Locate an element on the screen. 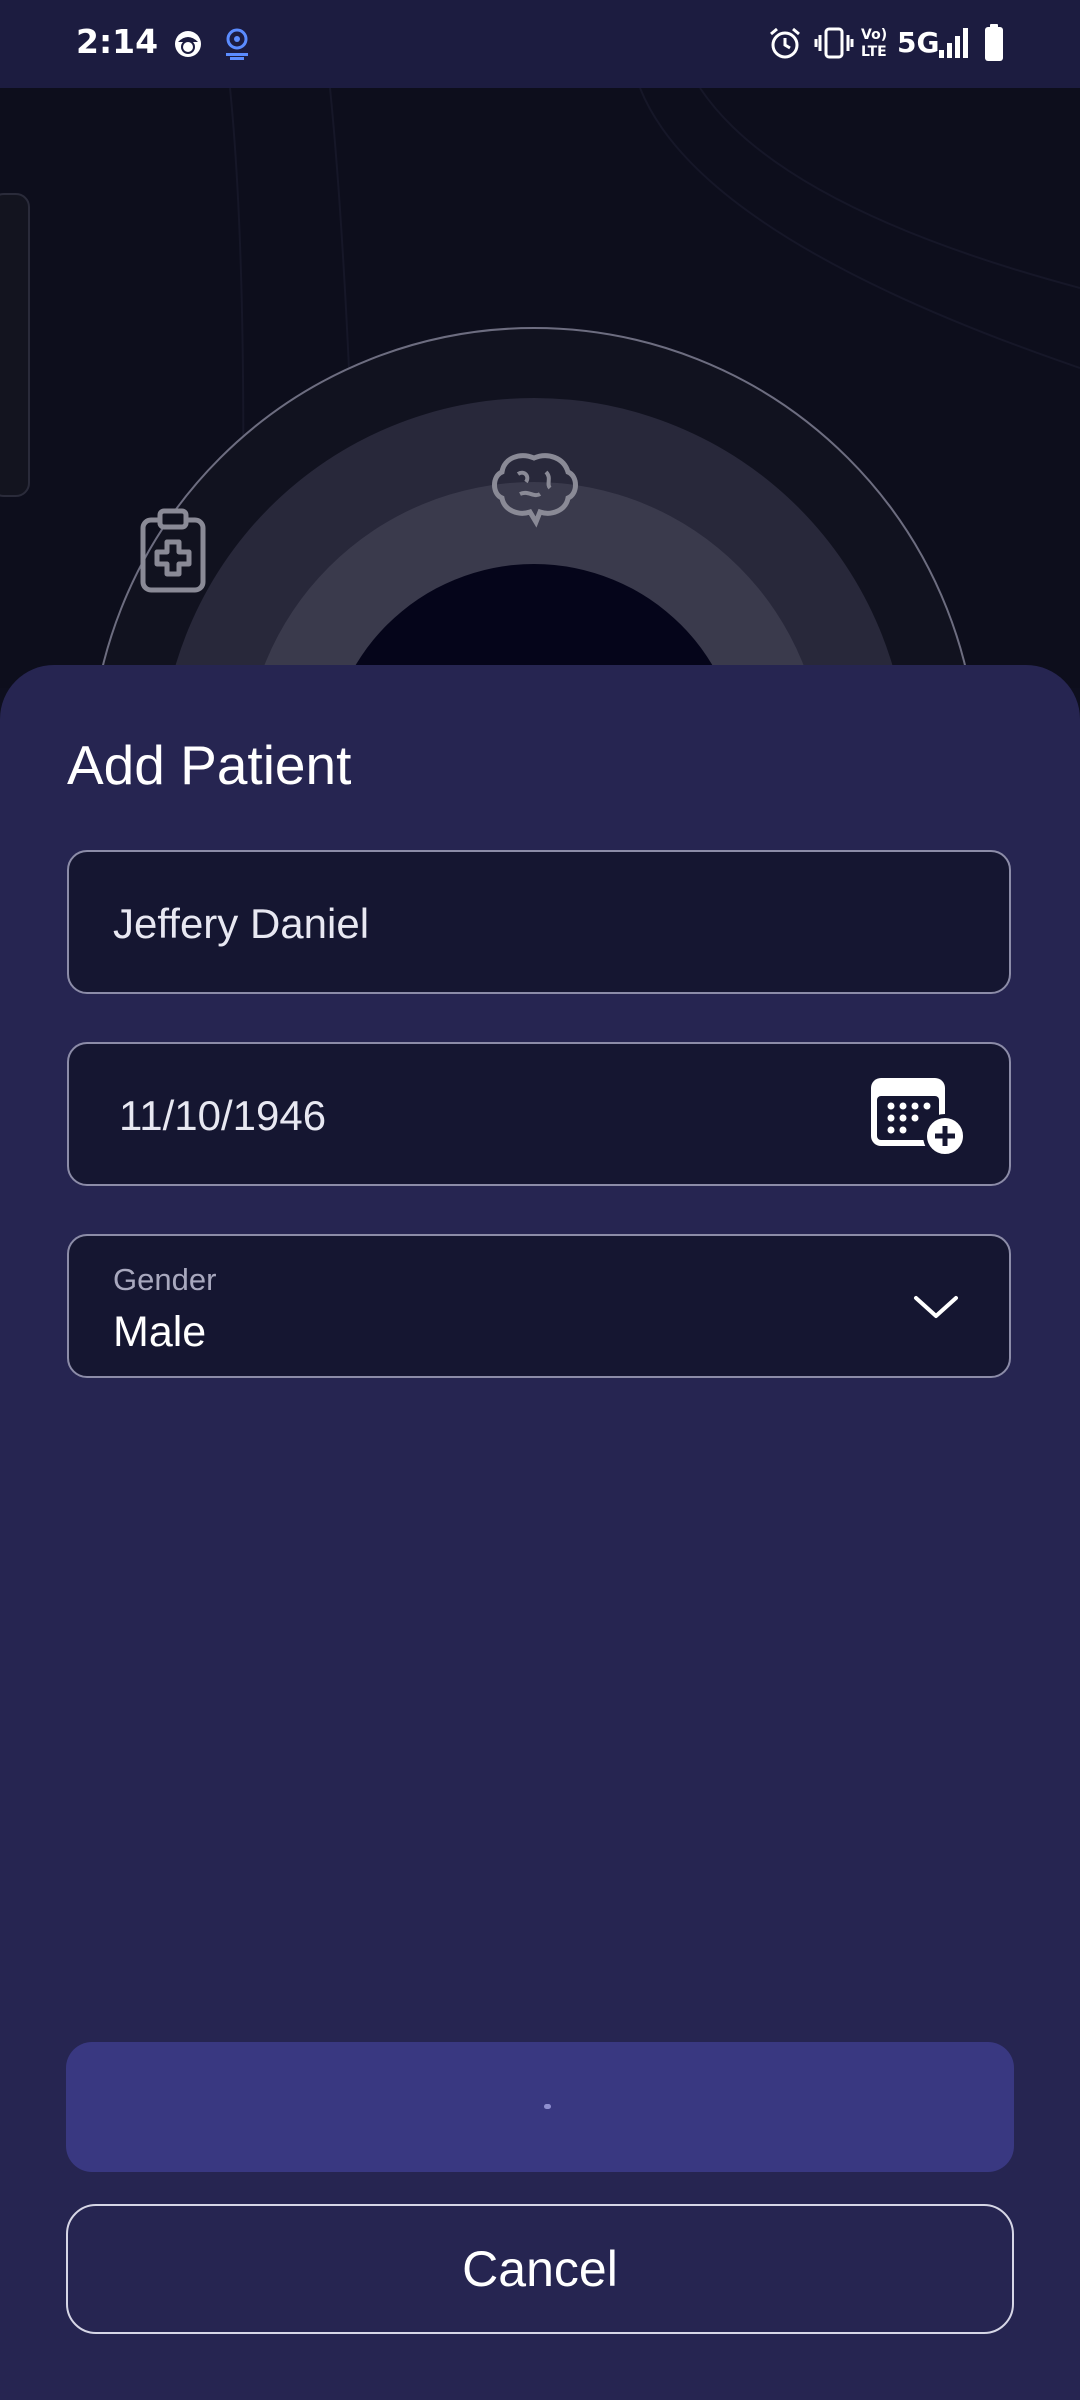 The height and width of the screenshot is (2400, 1080). face-notification-icon is located at coordinates (188, 44).